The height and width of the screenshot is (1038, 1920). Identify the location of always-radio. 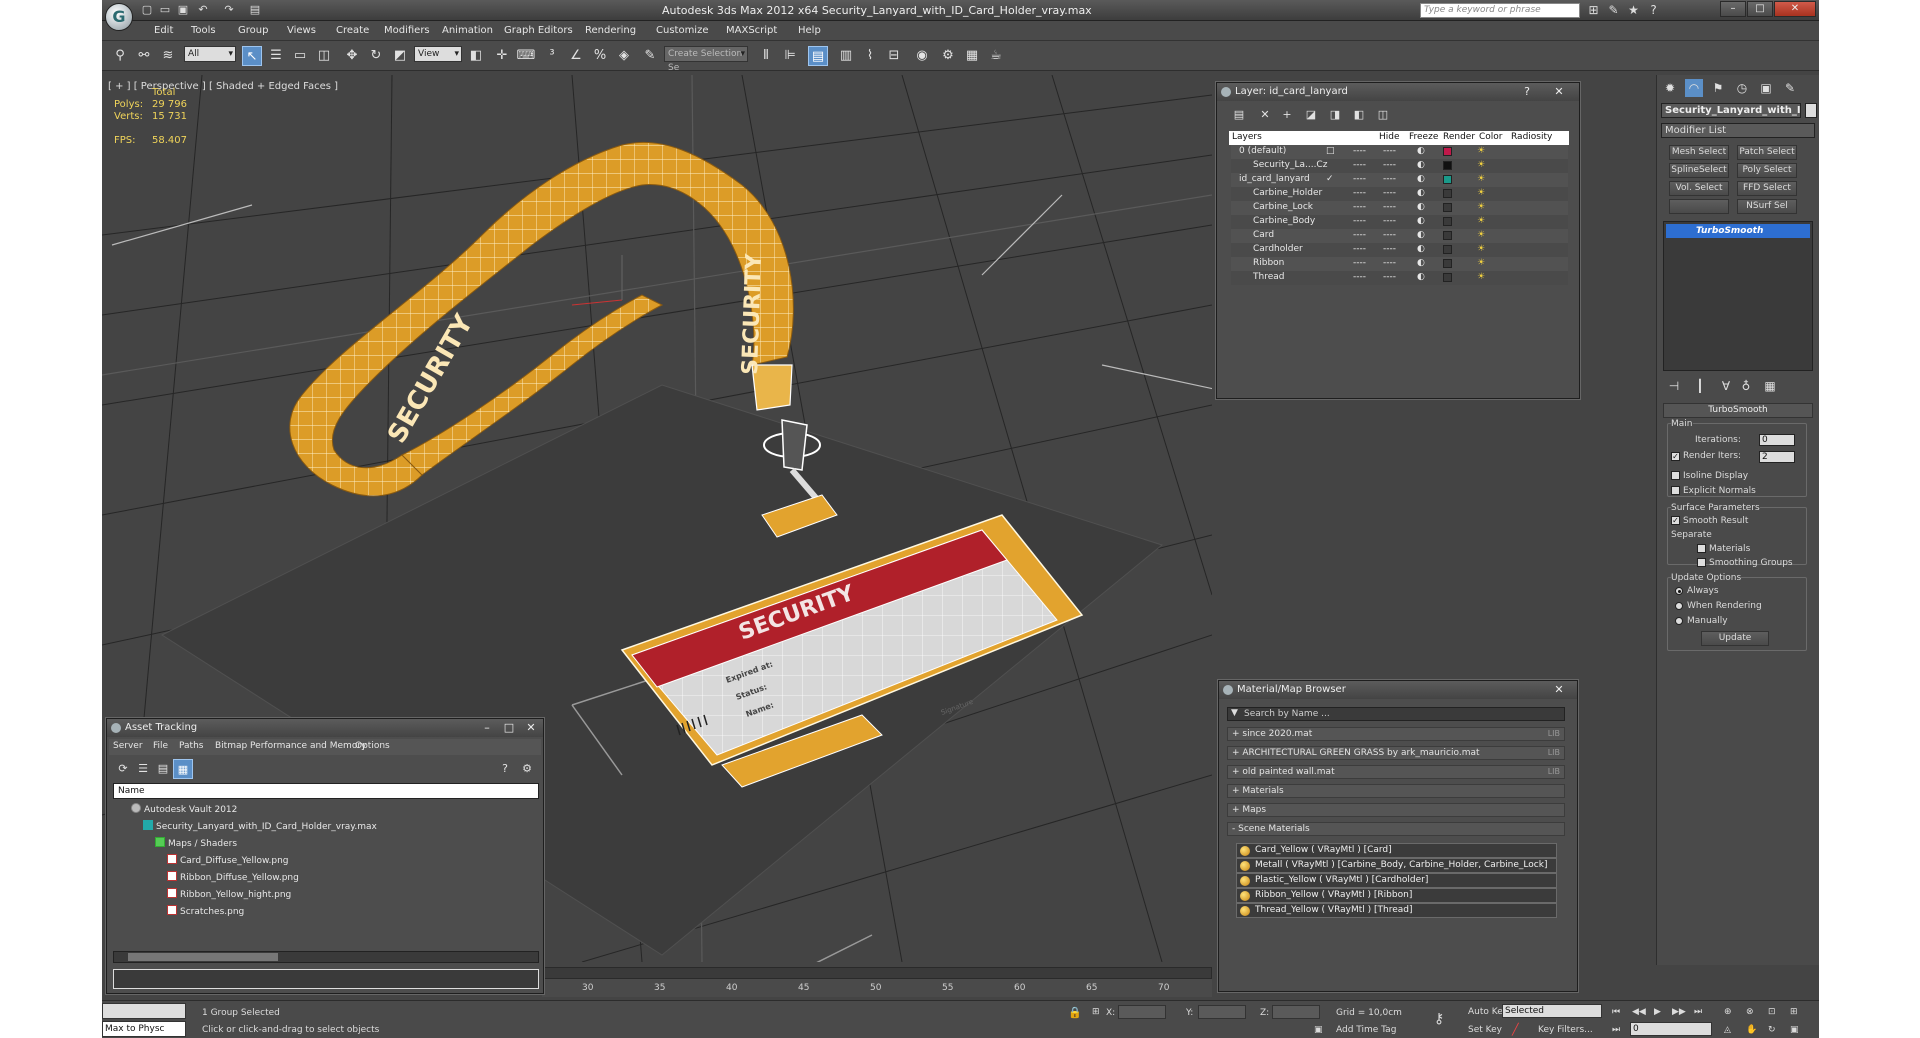
(1679, 591).